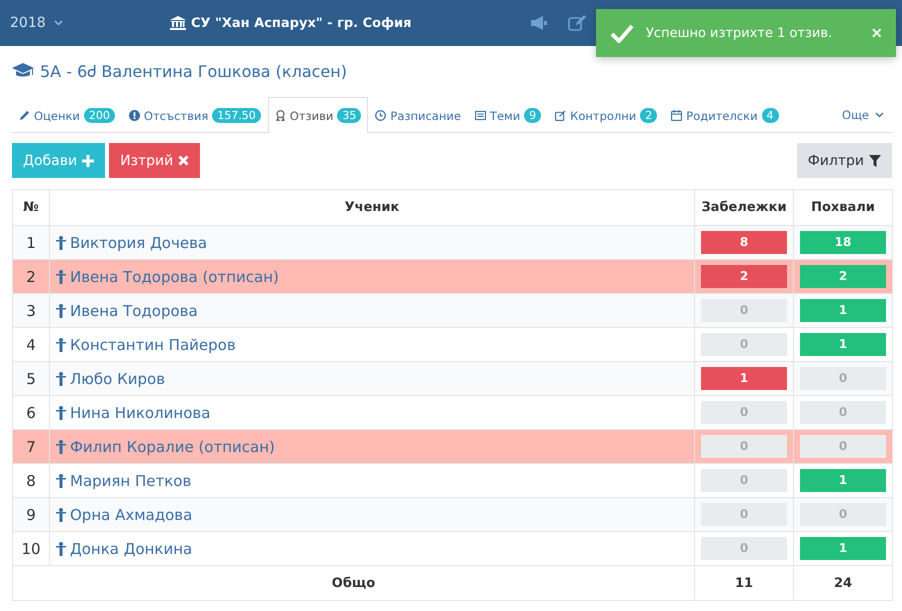 The image size is (902, 611). What do you see at coordinates (622, 33) in the screenshot?
I see `checkmark-icon` at bounding box center [622, 33].